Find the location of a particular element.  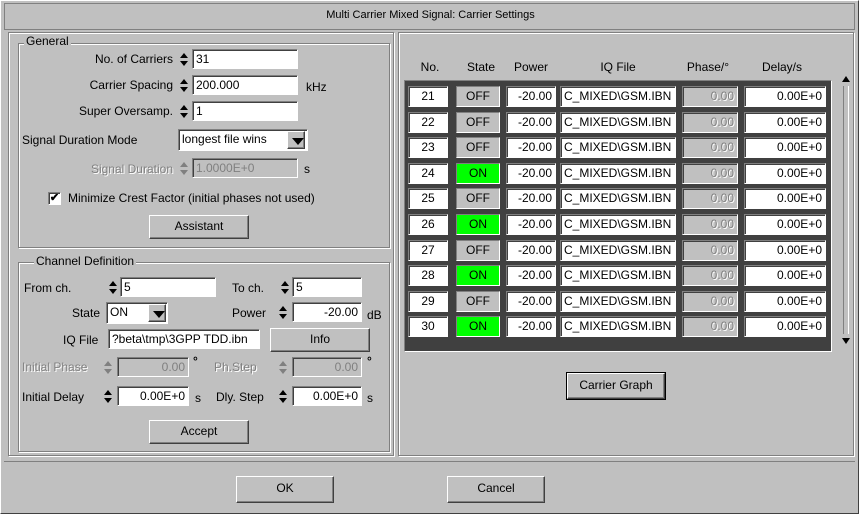

assistant-button: Assistant is located at coordinates (199, 227).